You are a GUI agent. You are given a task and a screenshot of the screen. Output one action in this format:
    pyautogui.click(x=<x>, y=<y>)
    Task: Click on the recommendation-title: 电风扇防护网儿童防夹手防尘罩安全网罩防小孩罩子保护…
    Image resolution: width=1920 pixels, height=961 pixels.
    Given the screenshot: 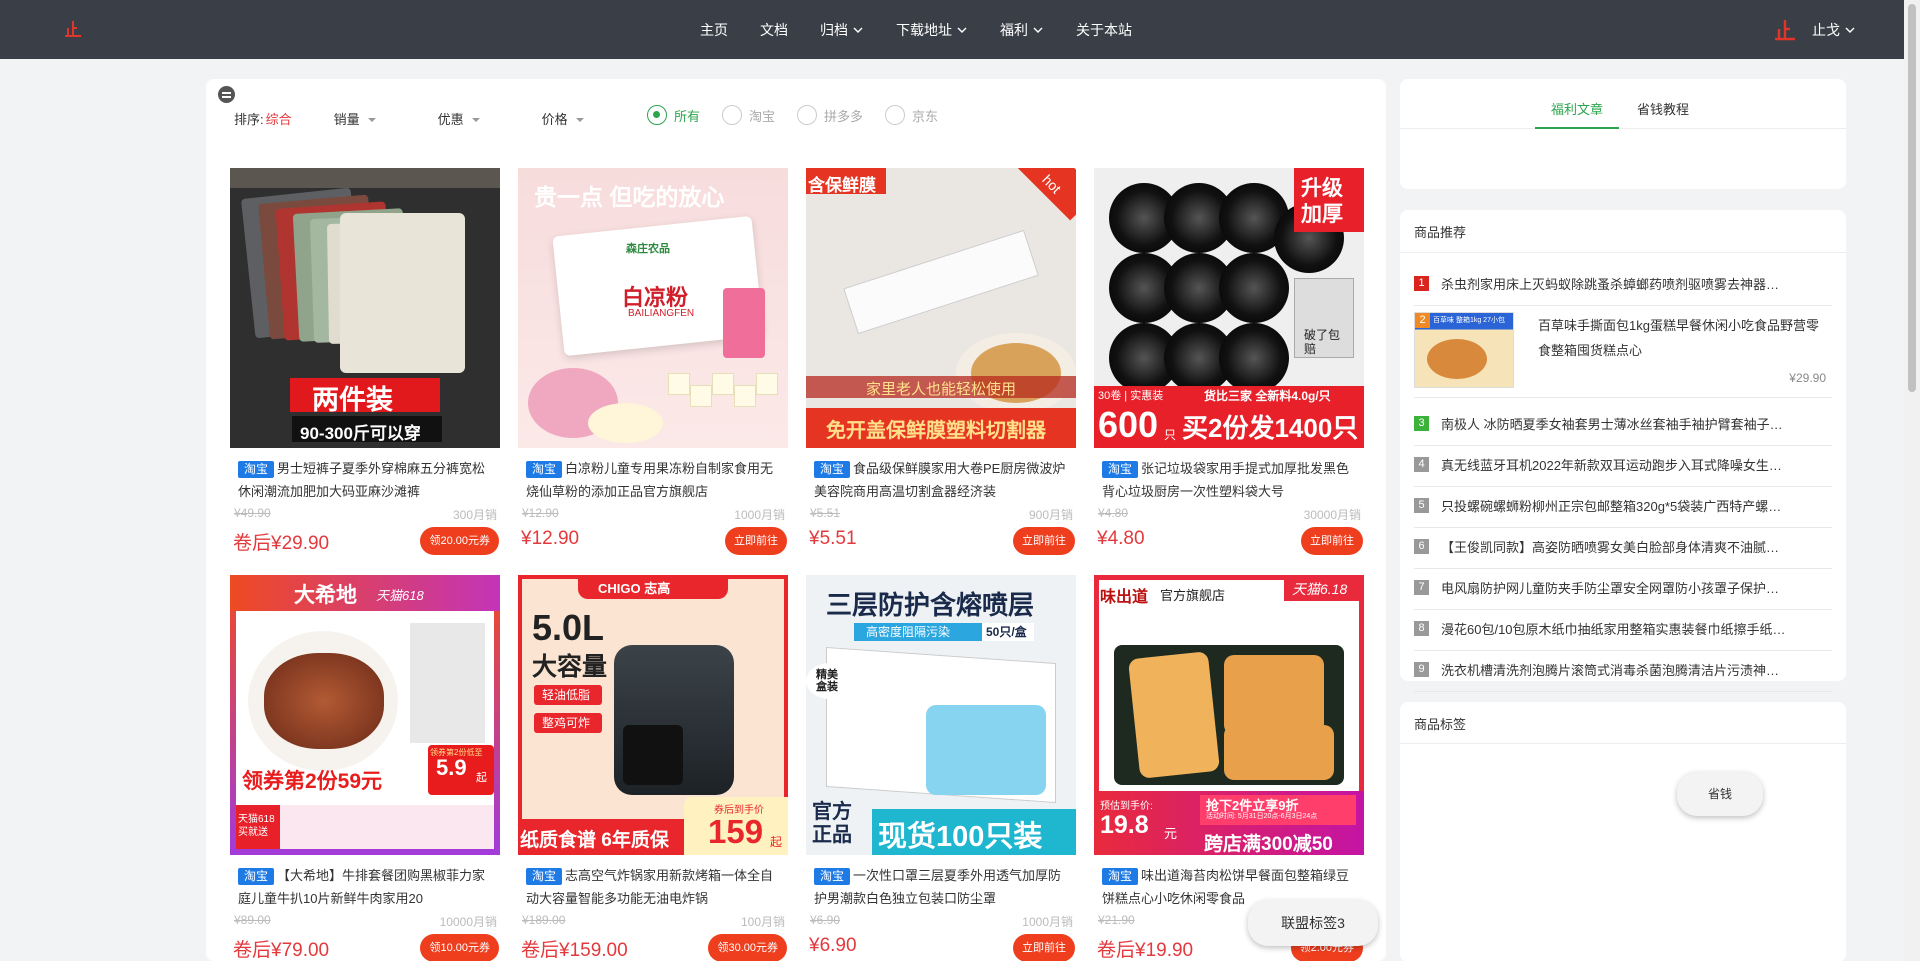 What is the action you would take?
    pyautogui.click(x=1628, y=587)
    